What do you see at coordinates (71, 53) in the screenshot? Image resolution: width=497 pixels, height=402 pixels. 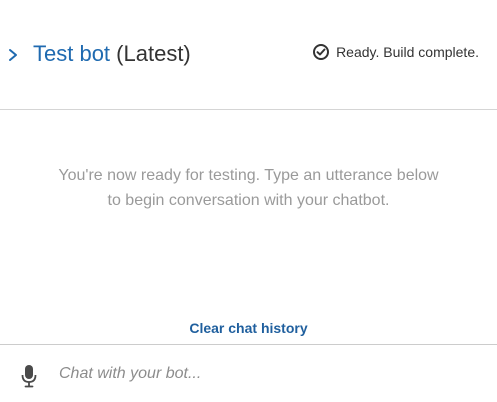 I see `bot-name-link: Test bot` at bounding box center [71, 53].